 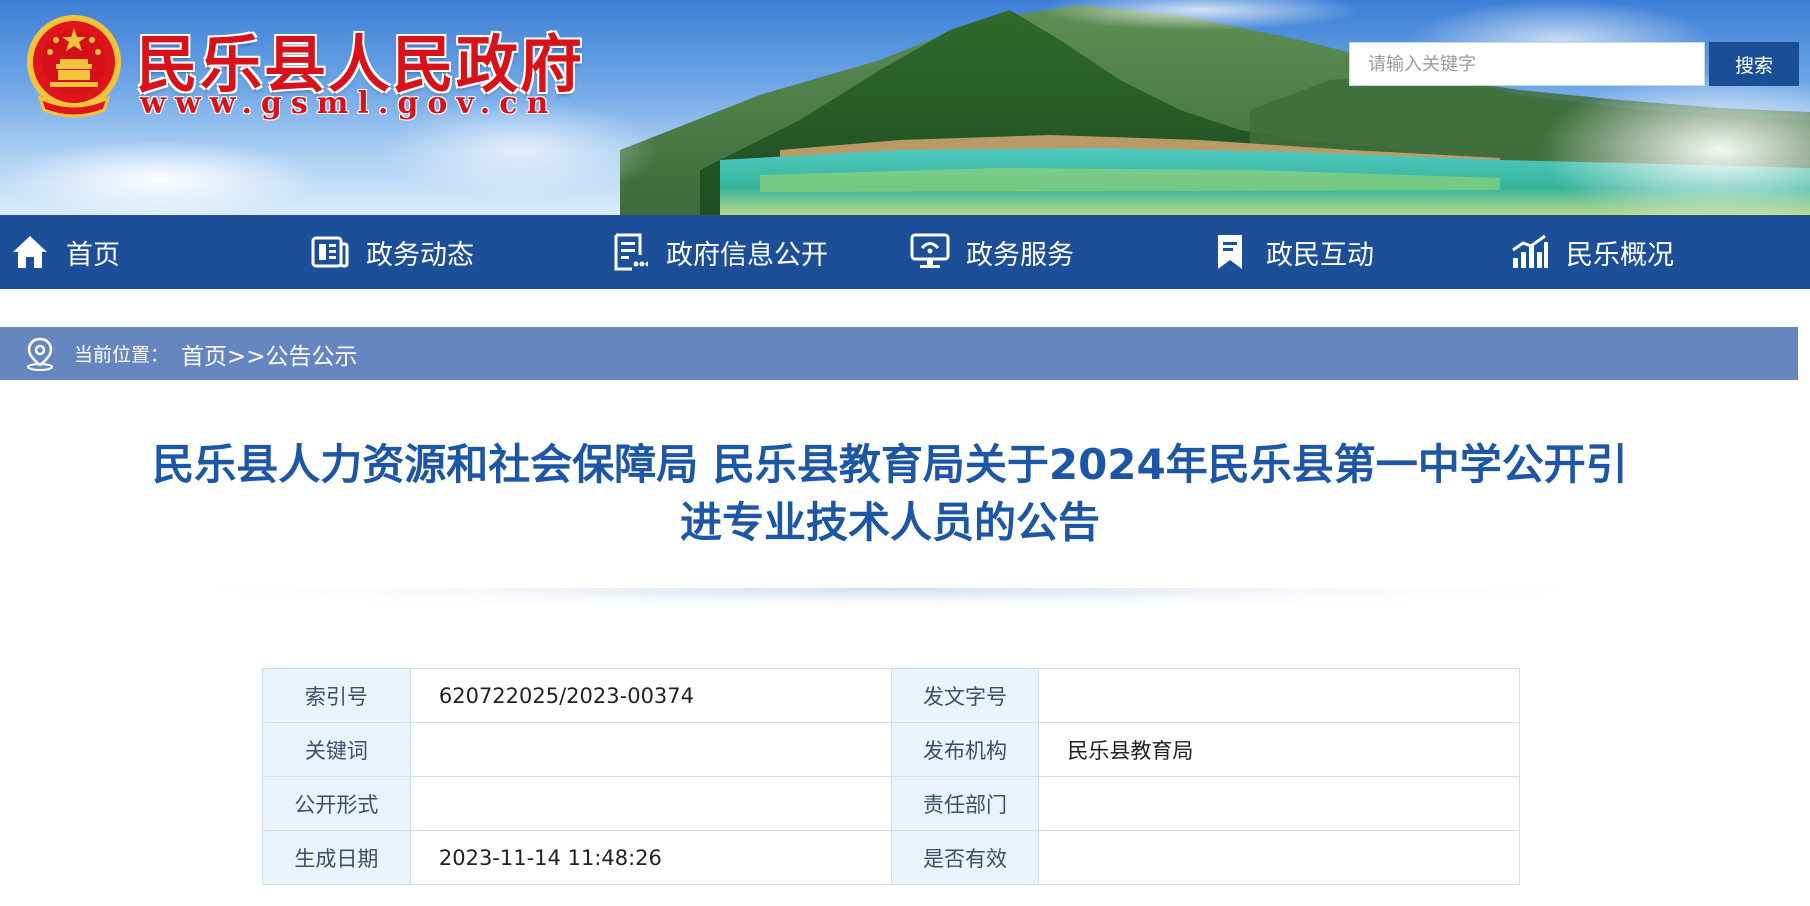 I want to click on nav-label: 首页, so click(x=93, y=255).